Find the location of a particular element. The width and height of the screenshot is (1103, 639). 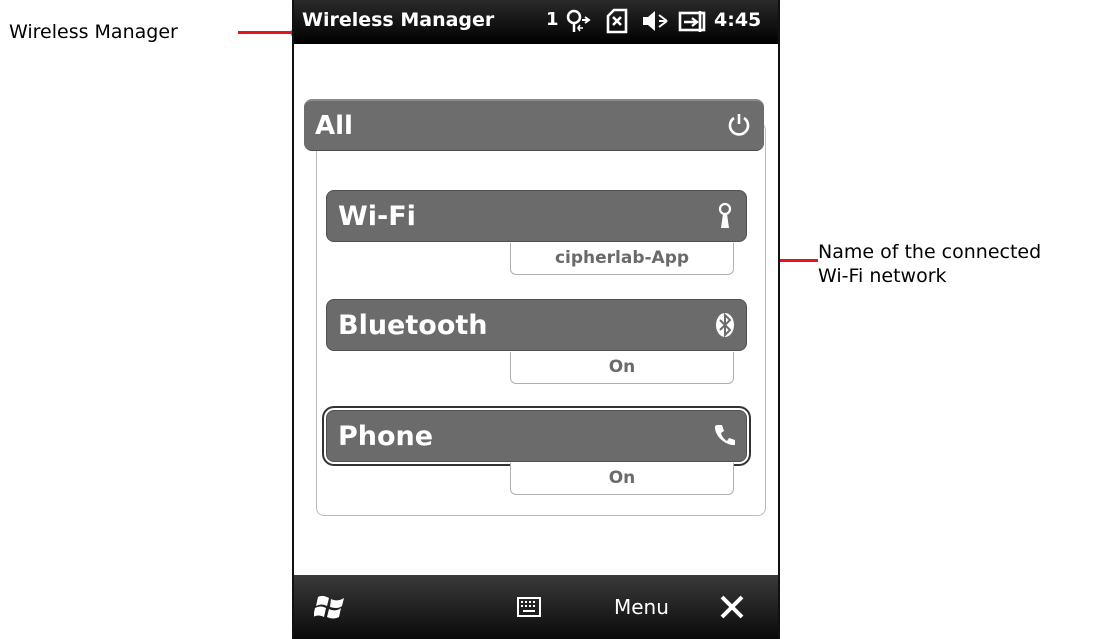

callout-network-name-line2: Wi-Fi network is located at coordinates (882, 276).